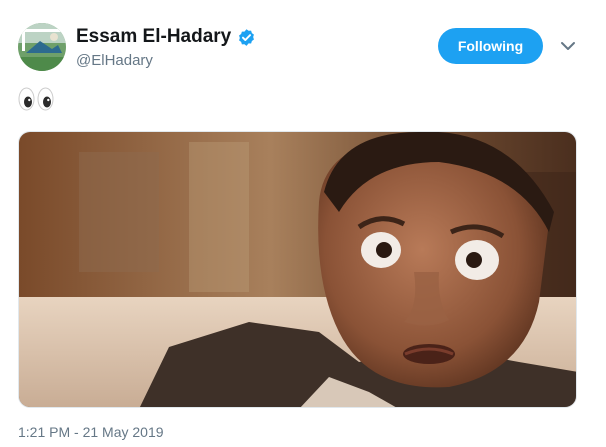 This screenshot has height=447, width=606. I want to click on verified-badge-icon, so click(247, 37).